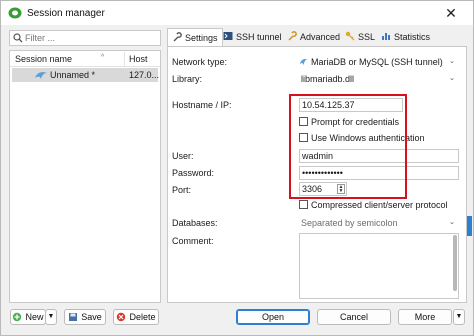 The image size is (474, 336). I want to click on save-button: Save, so click(85, 317).